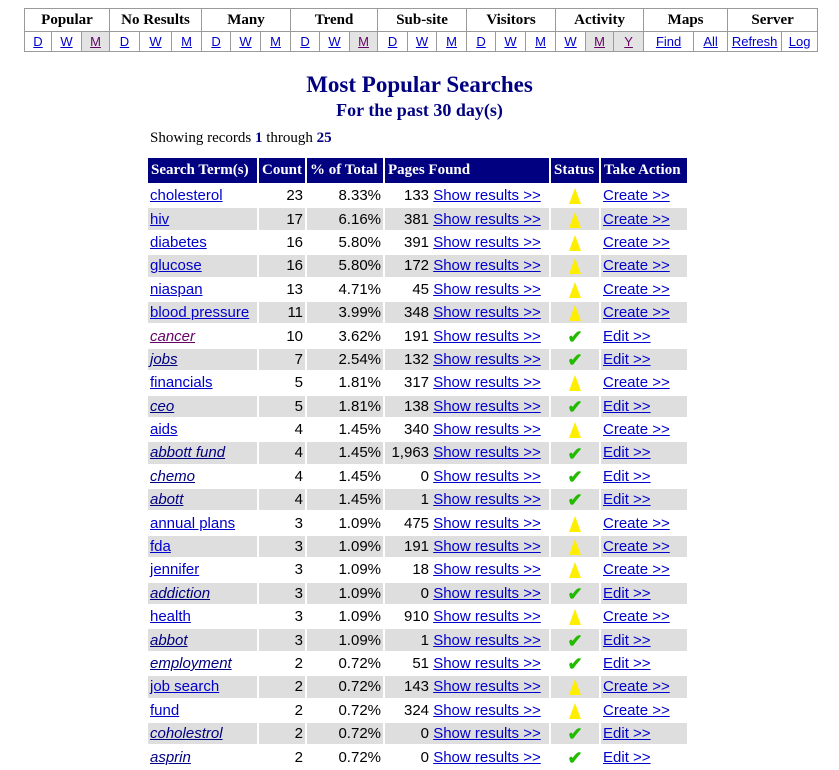 The image size is (839, 770). I want to click on search-term-link: asprin, so click(170, 757).